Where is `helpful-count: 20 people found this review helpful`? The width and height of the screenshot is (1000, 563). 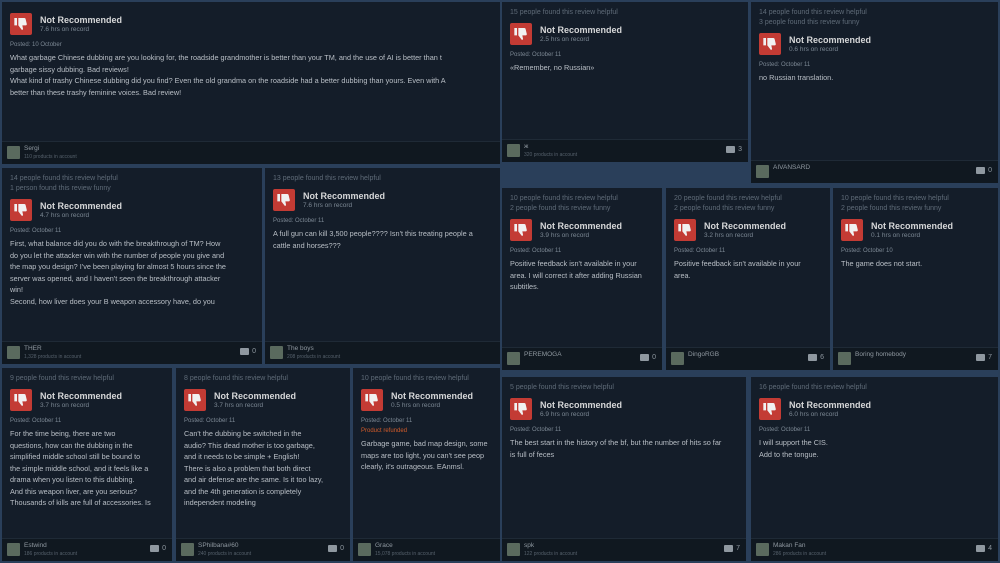 helpful-count: 20 people found this review helpful is located at coordinates (728, 198).